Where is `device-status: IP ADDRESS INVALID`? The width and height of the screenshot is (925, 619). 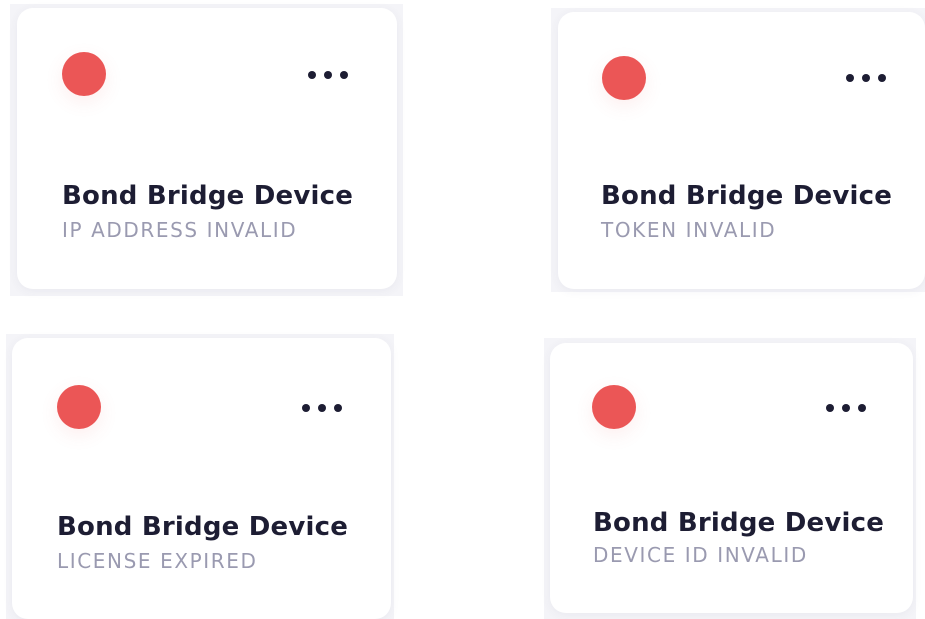
device-status: IP ADDRESS INVALID is located at coordinates (180, 230).